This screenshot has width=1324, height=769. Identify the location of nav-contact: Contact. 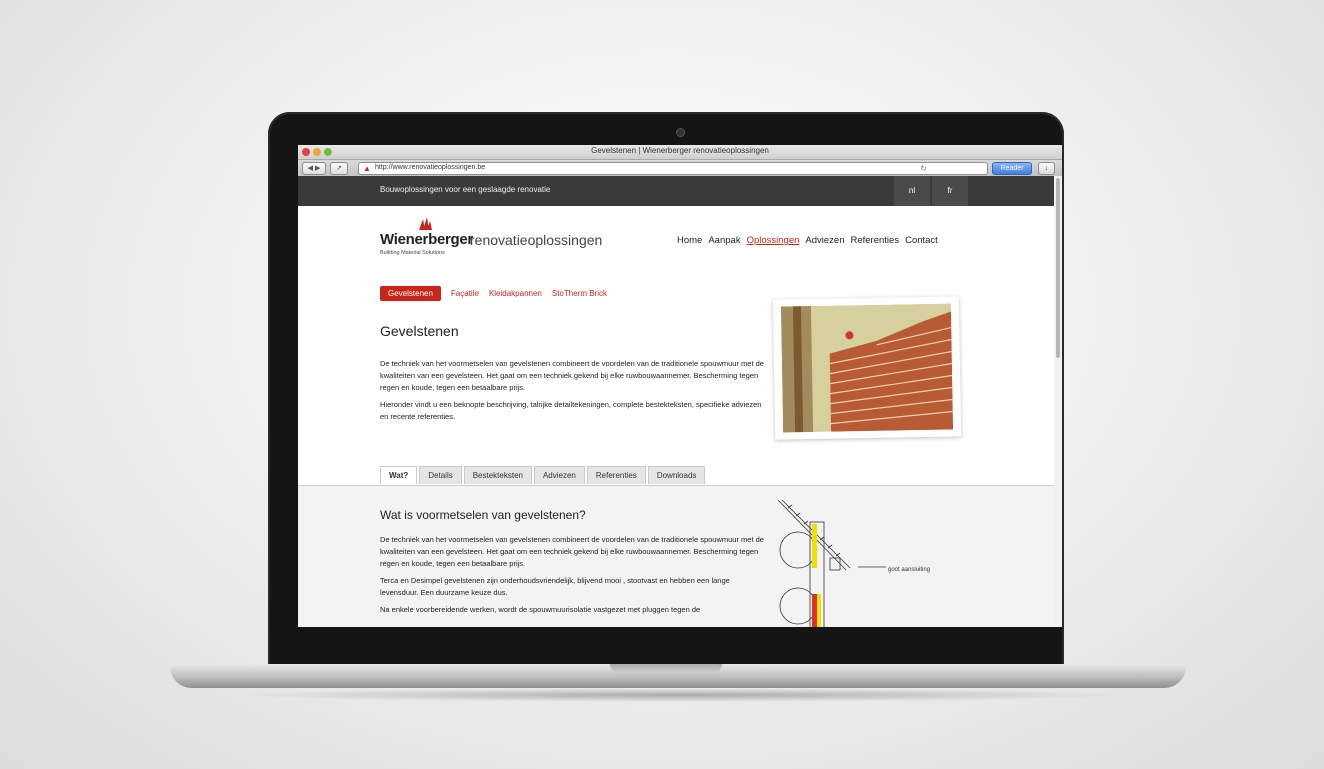
(921, 240).